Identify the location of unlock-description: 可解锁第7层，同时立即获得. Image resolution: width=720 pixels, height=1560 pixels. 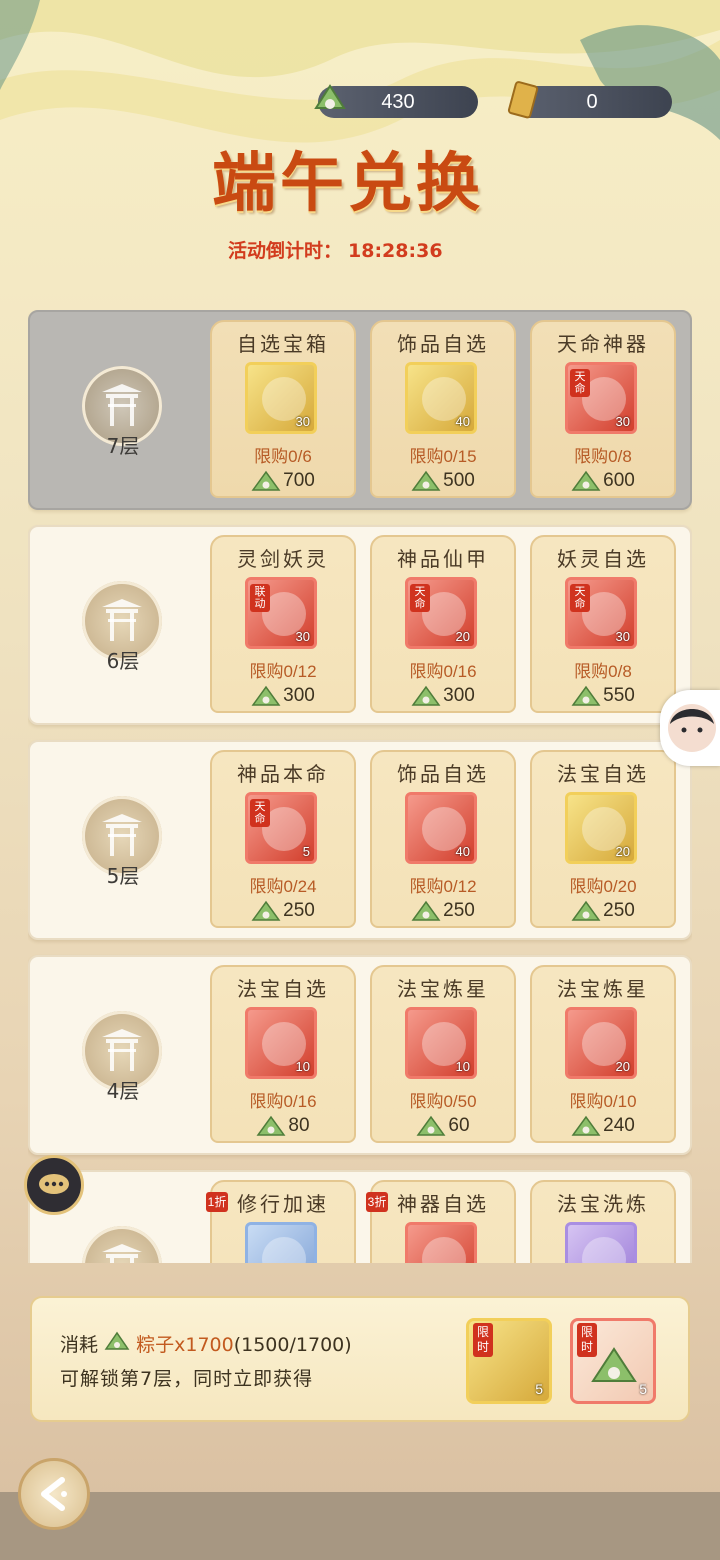
(187, 1379).